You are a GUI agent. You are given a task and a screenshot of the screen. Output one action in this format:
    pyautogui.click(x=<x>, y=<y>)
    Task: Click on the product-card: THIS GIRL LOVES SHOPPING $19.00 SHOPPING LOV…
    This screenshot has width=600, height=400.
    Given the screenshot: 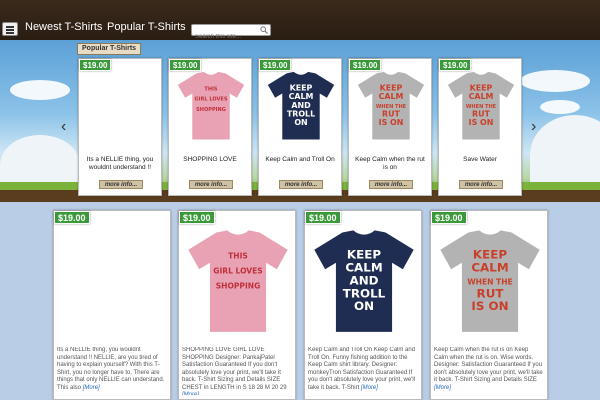 What is the action you would take?
    pyautogui.click(x=237, y=305)
    